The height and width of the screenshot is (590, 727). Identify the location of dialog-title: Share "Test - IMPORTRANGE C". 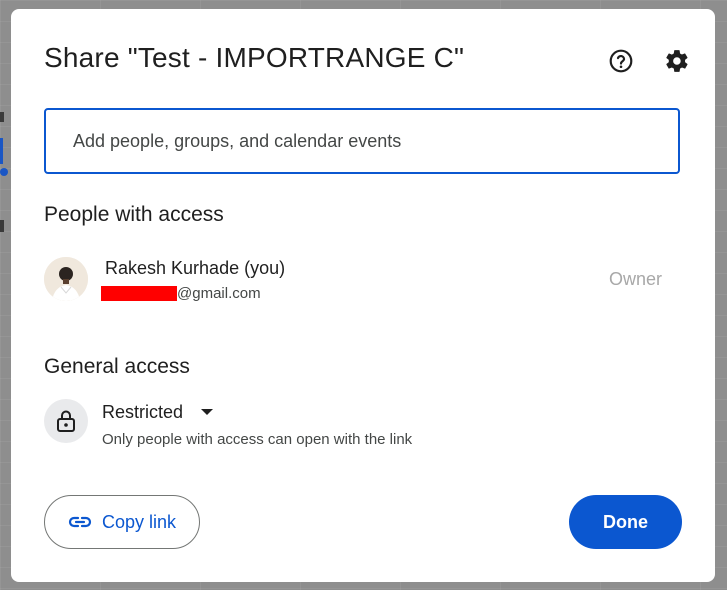
(254, 57).